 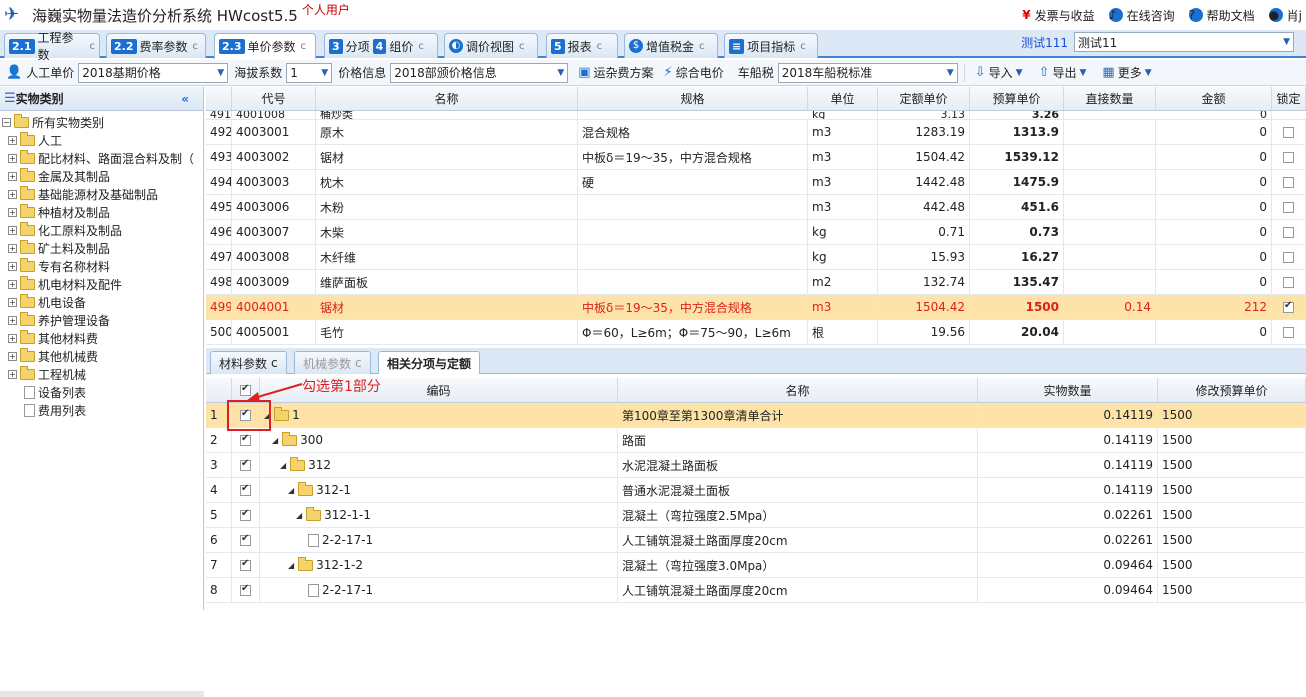 What do you see at coordinates (771, 45) in the screenshot?
I see `tab-project-index: ≡ 项目指标 c` at bounding box center [771, 45].